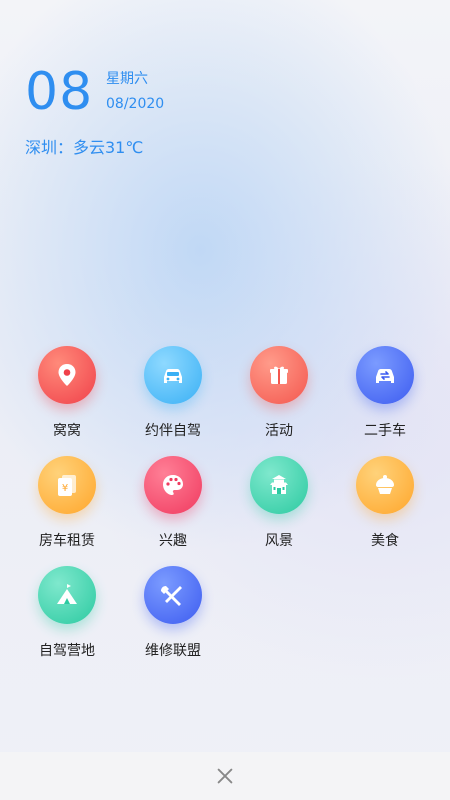 The width and height of the screenshot is (450, 800). I want to click on app-weixiu-lianmeng: 维修联盟, so click(173, 613).